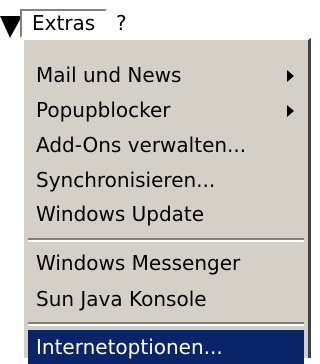  I want to click on menu-item-windows-messenger: Windows Messenger, so click(166, 263).